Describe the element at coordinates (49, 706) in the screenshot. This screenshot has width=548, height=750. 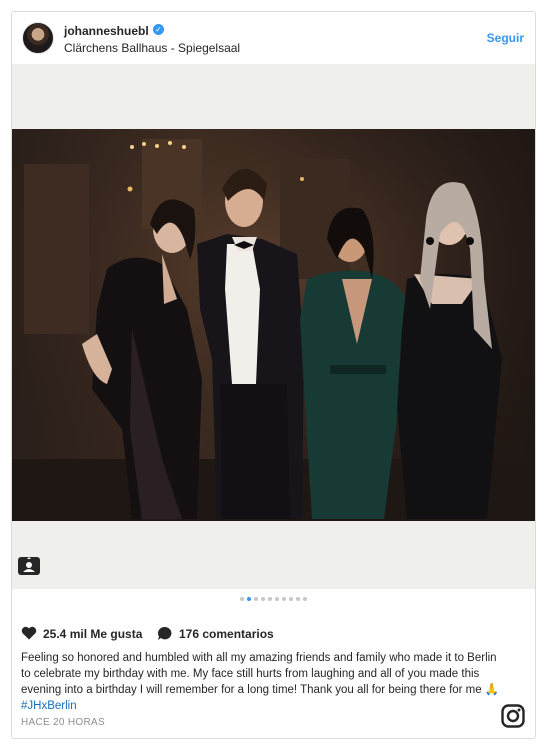
I see `hashtag-link: #JHxBerlin` at that location.